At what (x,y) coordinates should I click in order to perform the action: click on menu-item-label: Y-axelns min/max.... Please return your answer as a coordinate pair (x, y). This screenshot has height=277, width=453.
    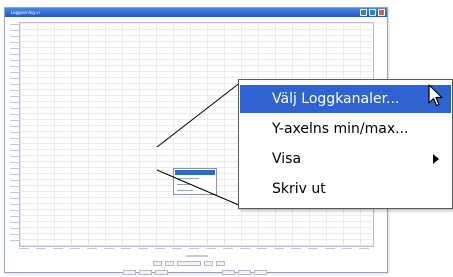
    Looking at the image, I should click on (340, 129).